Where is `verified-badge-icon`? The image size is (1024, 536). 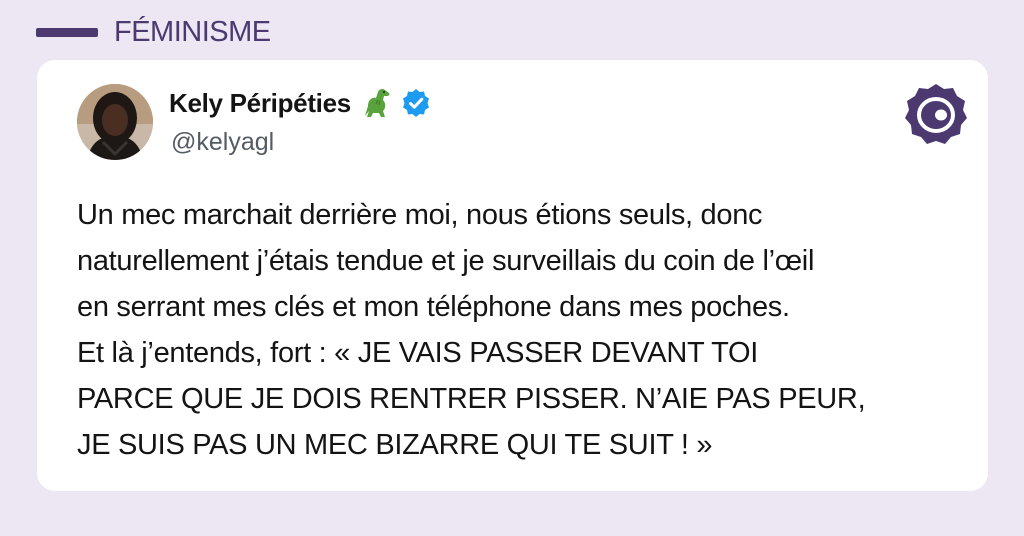 verified-badge-icon is located at coordinates (415, 103).